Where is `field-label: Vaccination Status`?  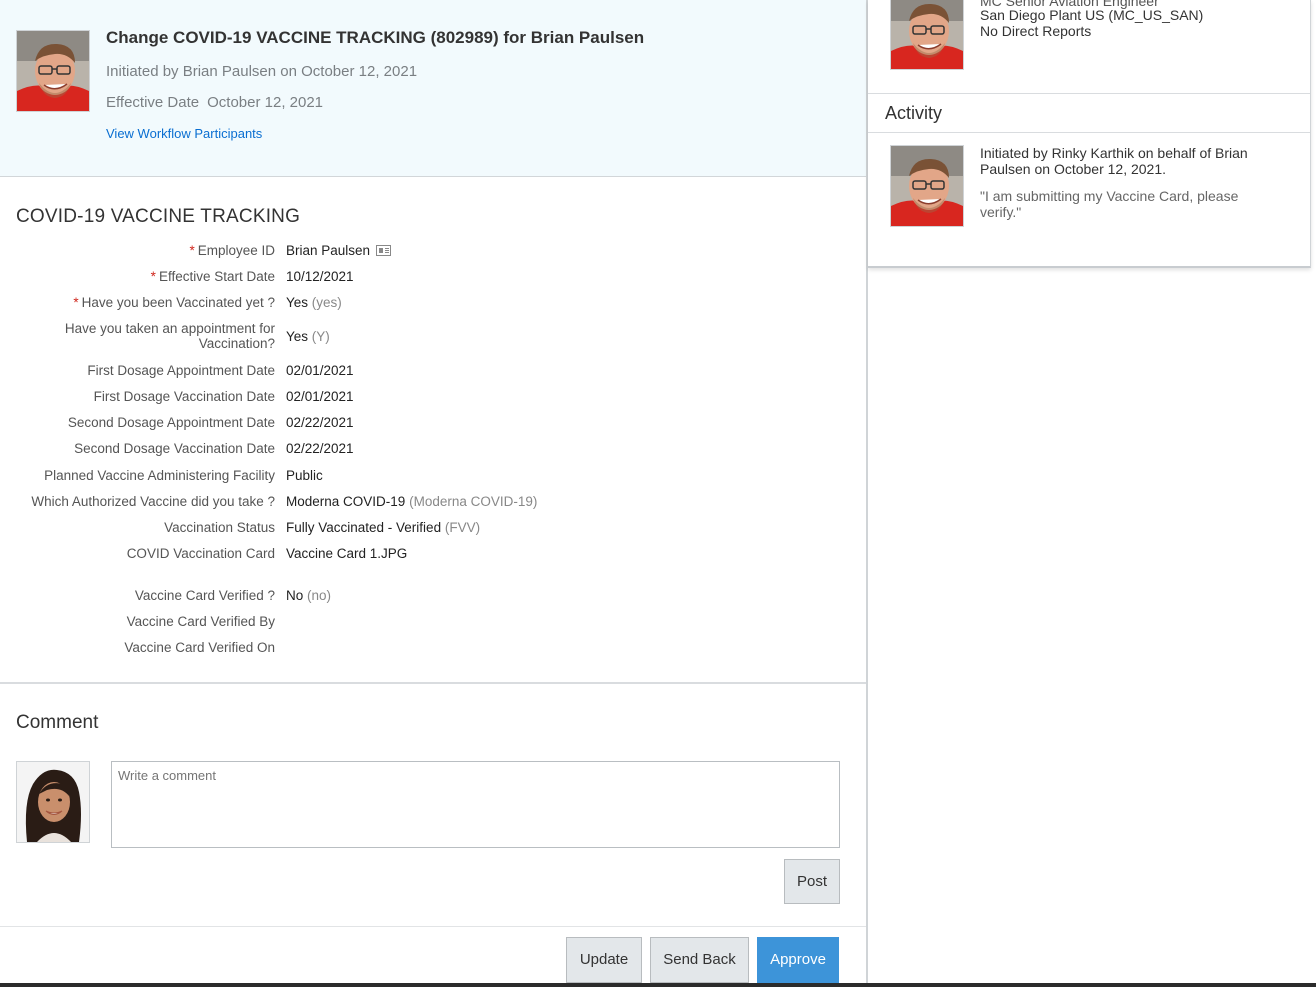
field-label: Vaccination Status is located at coordinates (219, 527).